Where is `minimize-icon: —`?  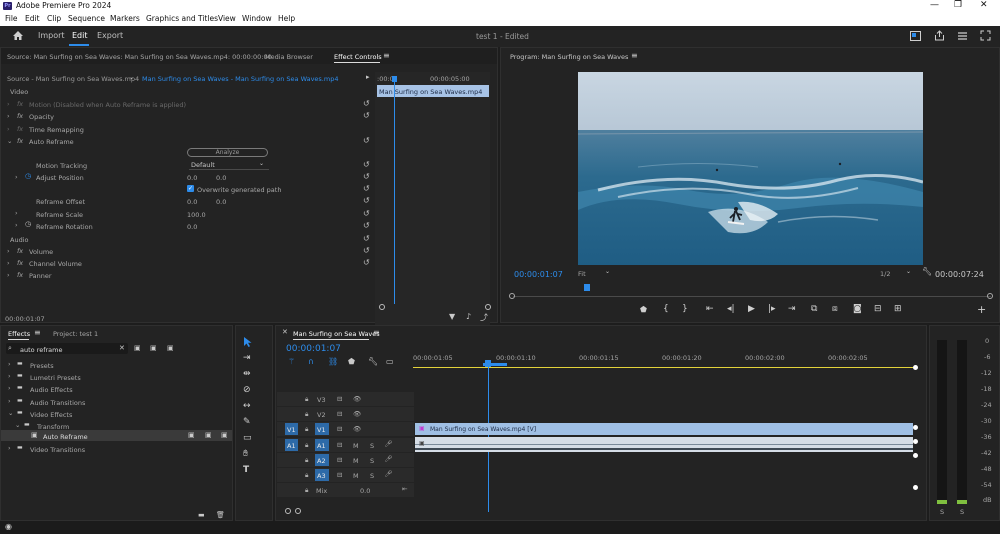
minimize-icon: — is located at coordinates (934, 5).